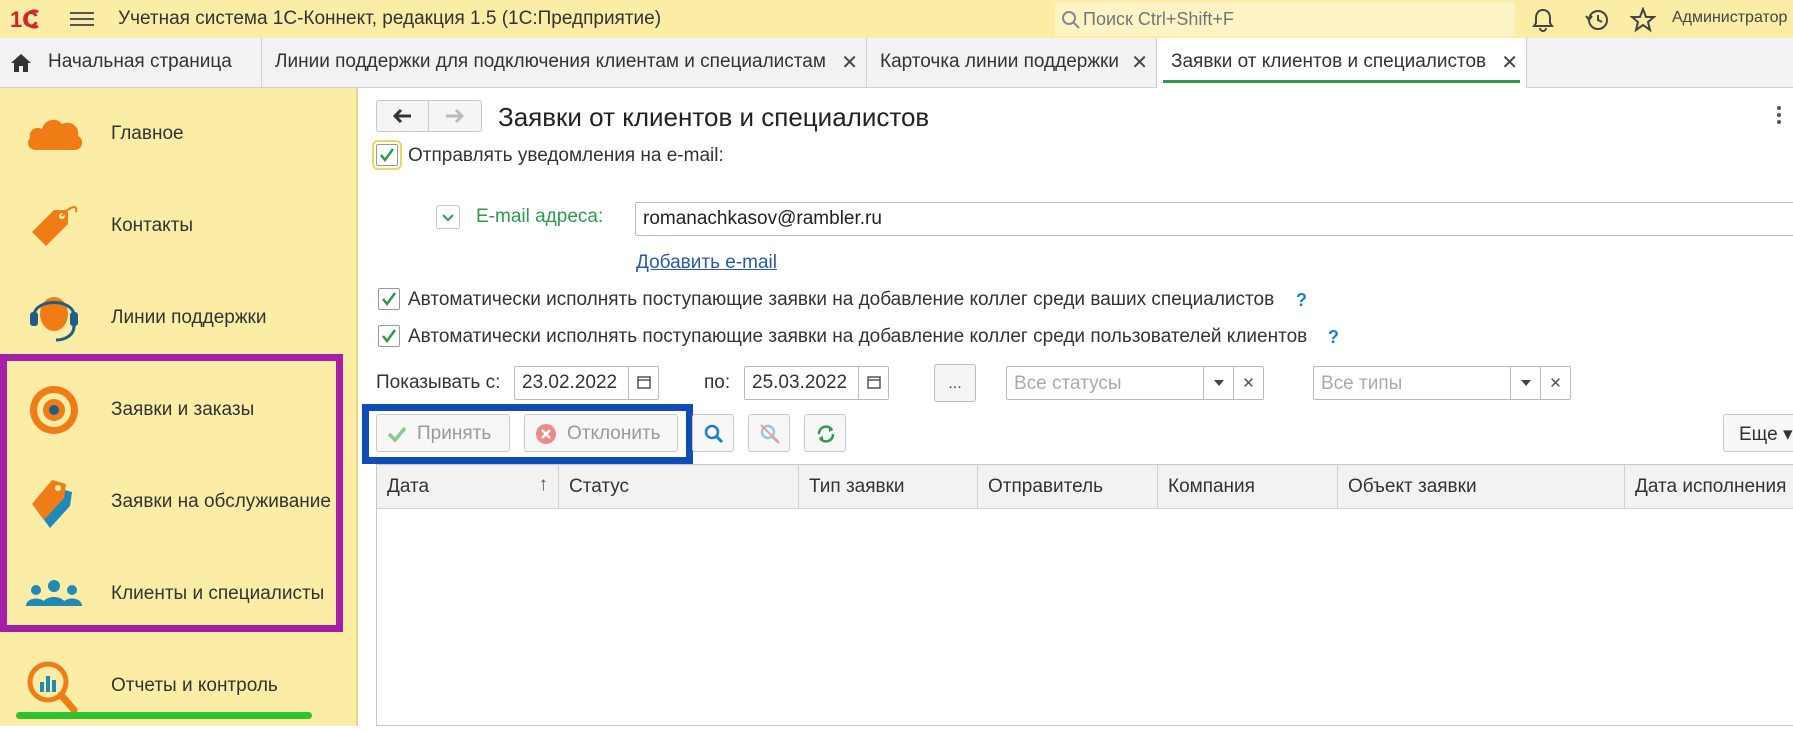  I want to click on star-icon, so click(1643, 20).